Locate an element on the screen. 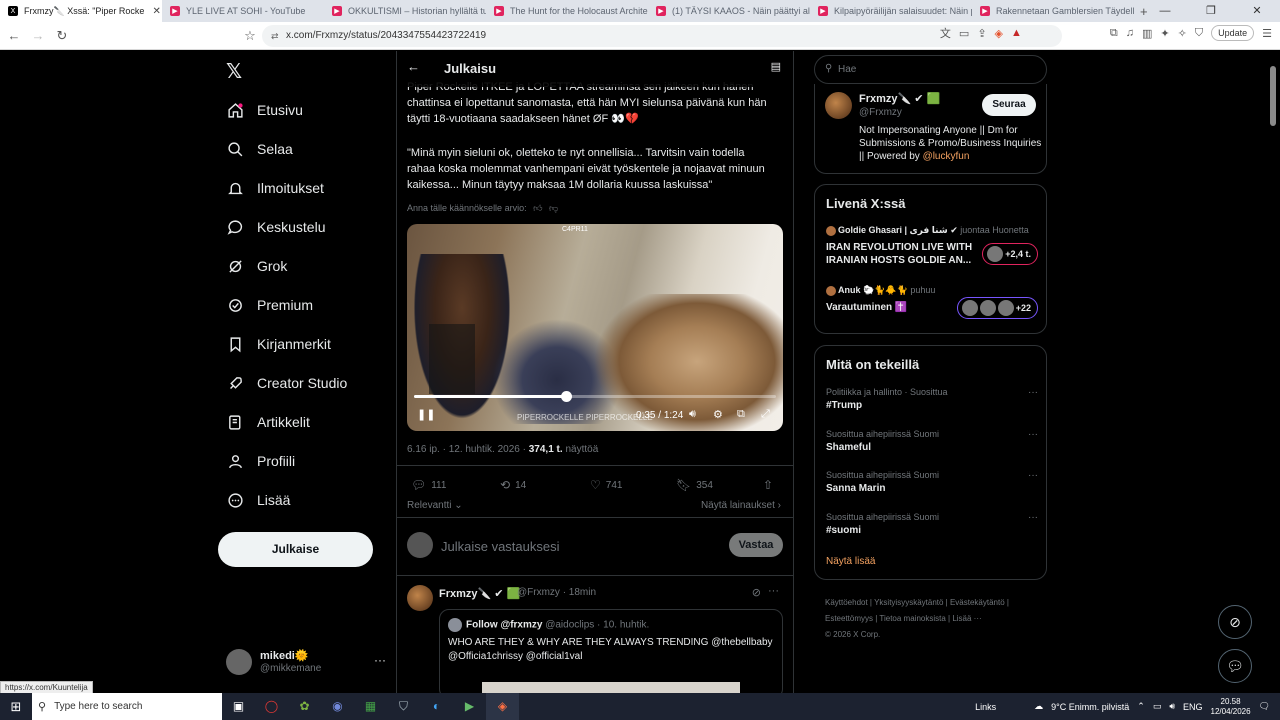 The height and width of the screenshot is (720, 1280). share-button: ⇧ is located at coordinates (770, 485).